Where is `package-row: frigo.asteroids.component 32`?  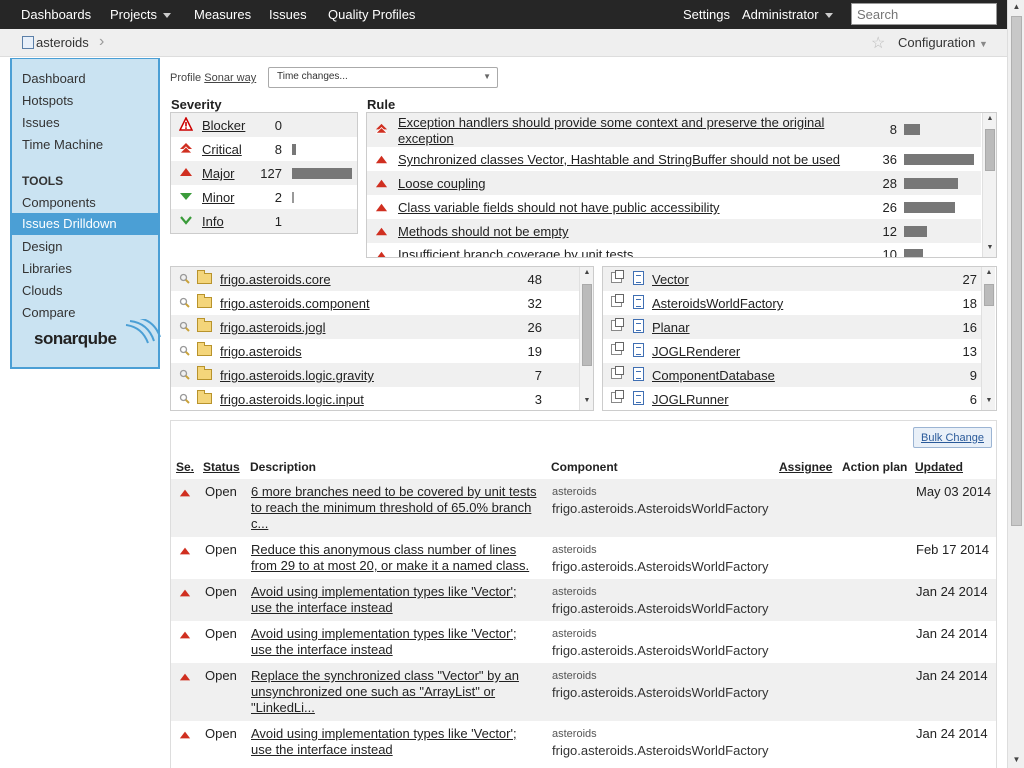
package-row: frigo.asteroids.component 32 is located at coordinates (375, 303).